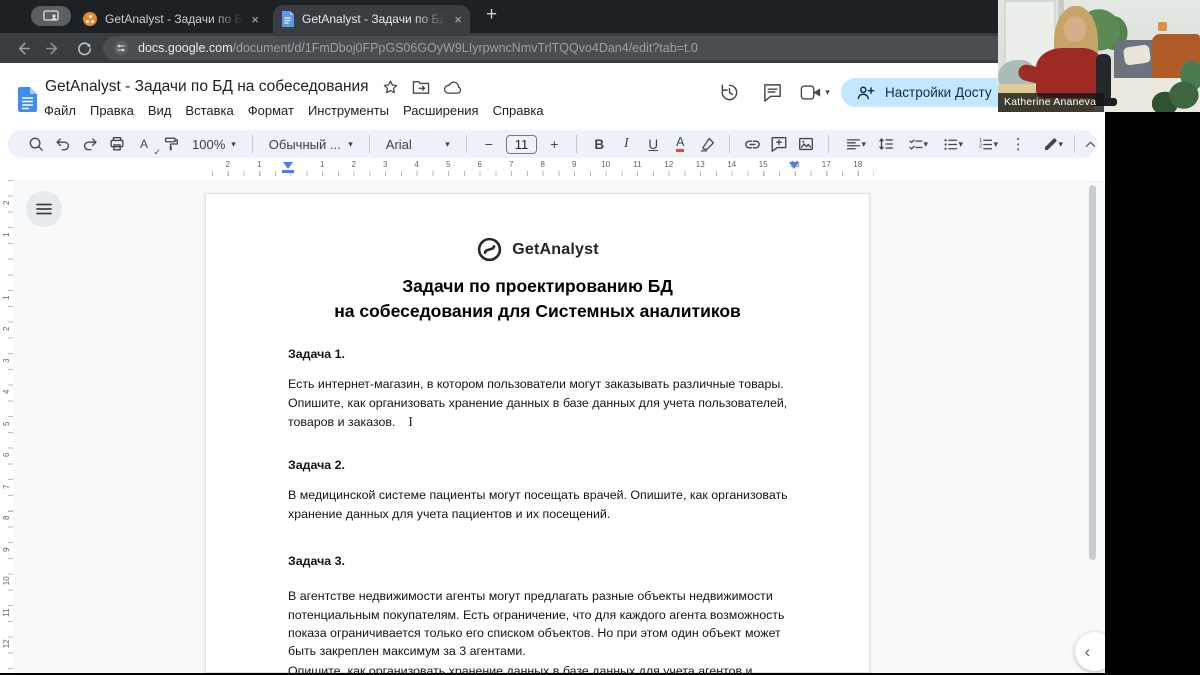 The width and height of the screenshot is (1200, 675). I want to click on ruler-number: 3, so click(385, 164).